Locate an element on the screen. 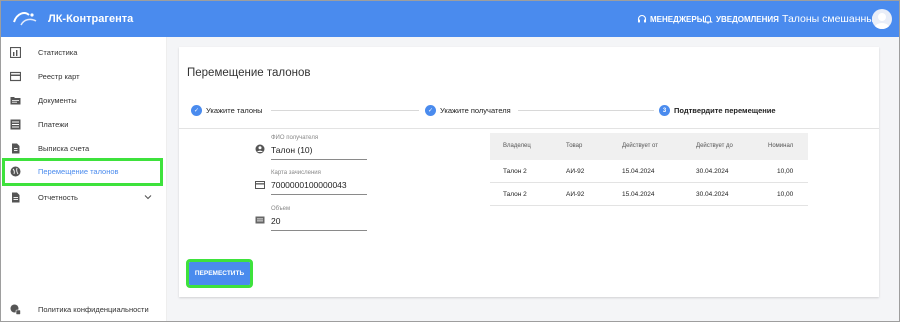  recipient-label: ФИО получателя is located at coordinates (295, 138).